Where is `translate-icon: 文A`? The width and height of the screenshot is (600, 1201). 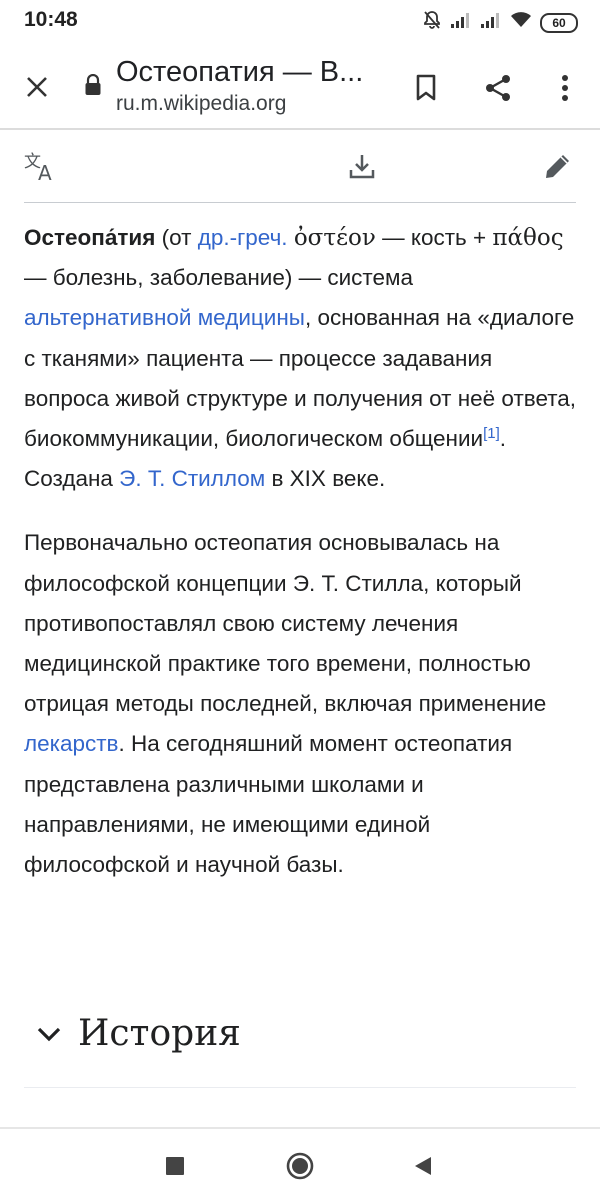 translate-icon: 文A is located at coordinates (42, 166).